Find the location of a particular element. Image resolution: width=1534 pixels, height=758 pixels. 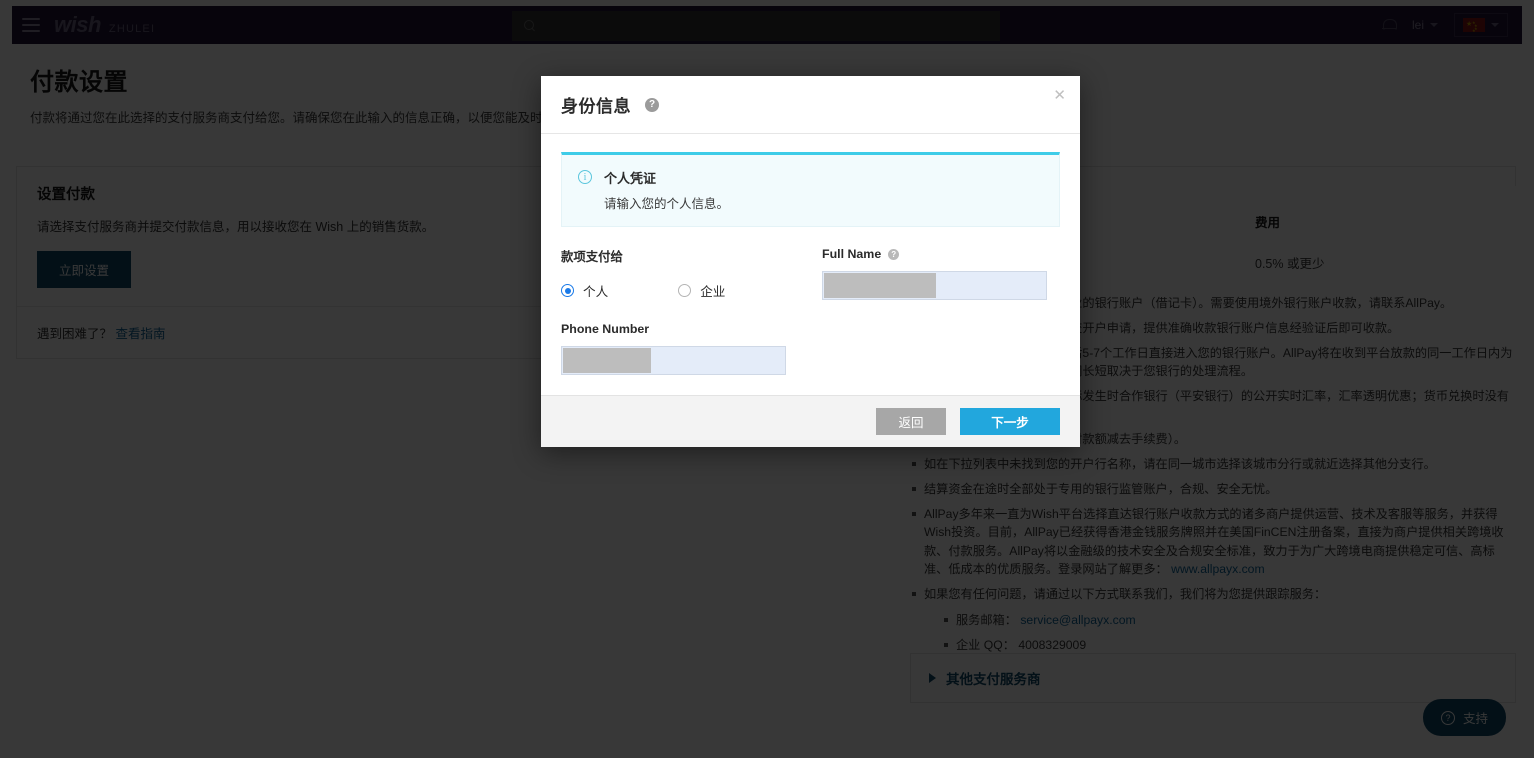

info-banner: i 个人凭证 请输入您的个人信息。 is located at coordinates (810, 189).